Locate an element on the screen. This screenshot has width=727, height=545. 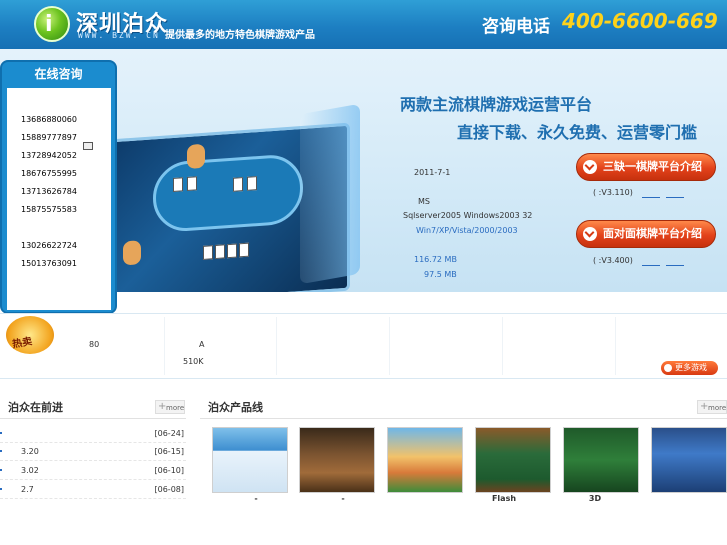
more-games-button: 更多游戏 is located at coordinates (689, 368).